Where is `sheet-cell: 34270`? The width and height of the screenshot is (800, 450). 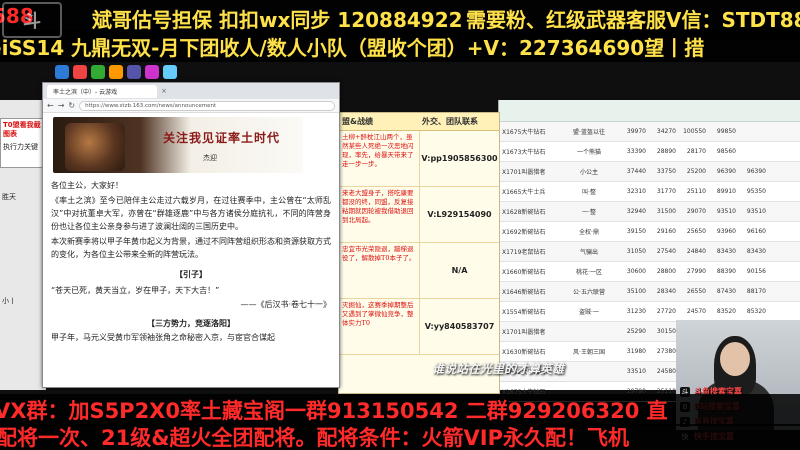 sheet-cell: 34270 is located at coordinates (664, 131).